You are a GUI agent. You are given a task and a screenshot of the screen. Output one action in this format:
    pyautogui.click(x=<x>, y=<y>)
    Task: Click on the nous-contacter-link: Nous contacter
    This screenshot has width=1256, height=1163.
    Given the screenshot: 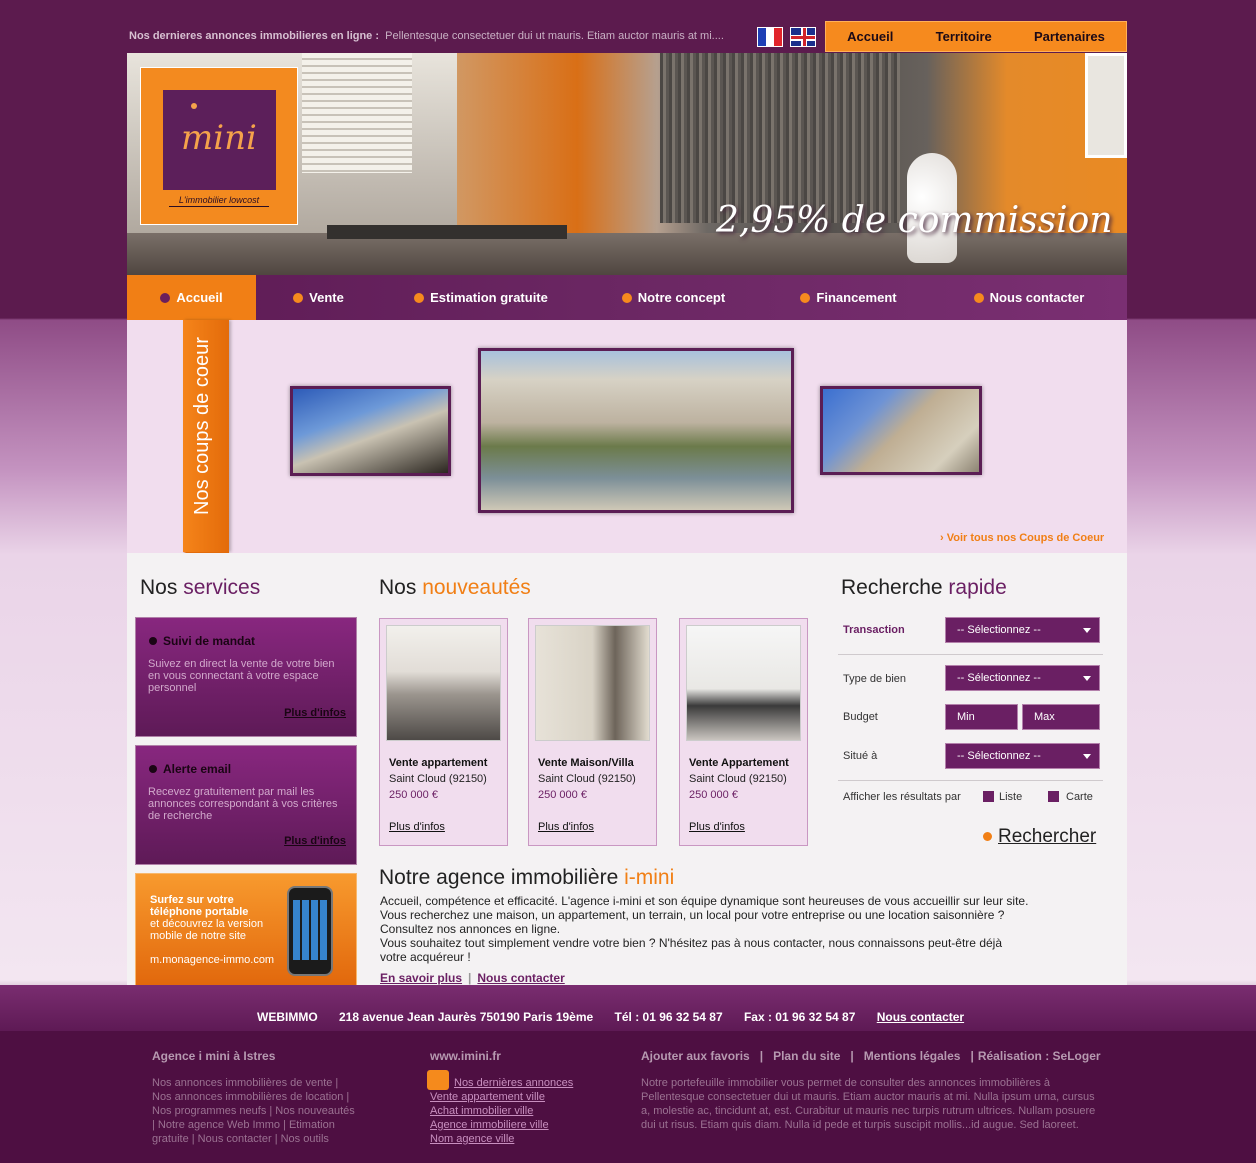 What is the action you would take?
    pyautogui.click(x=520, y=978)
    